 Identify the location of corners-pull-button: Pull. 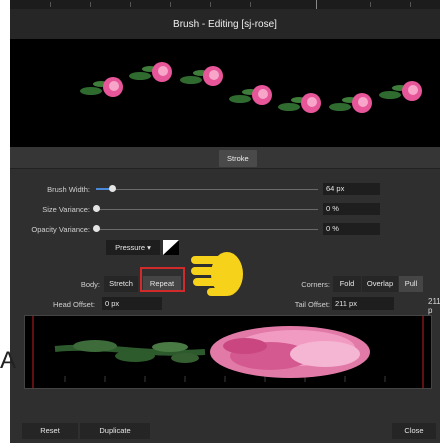
(411, 284).